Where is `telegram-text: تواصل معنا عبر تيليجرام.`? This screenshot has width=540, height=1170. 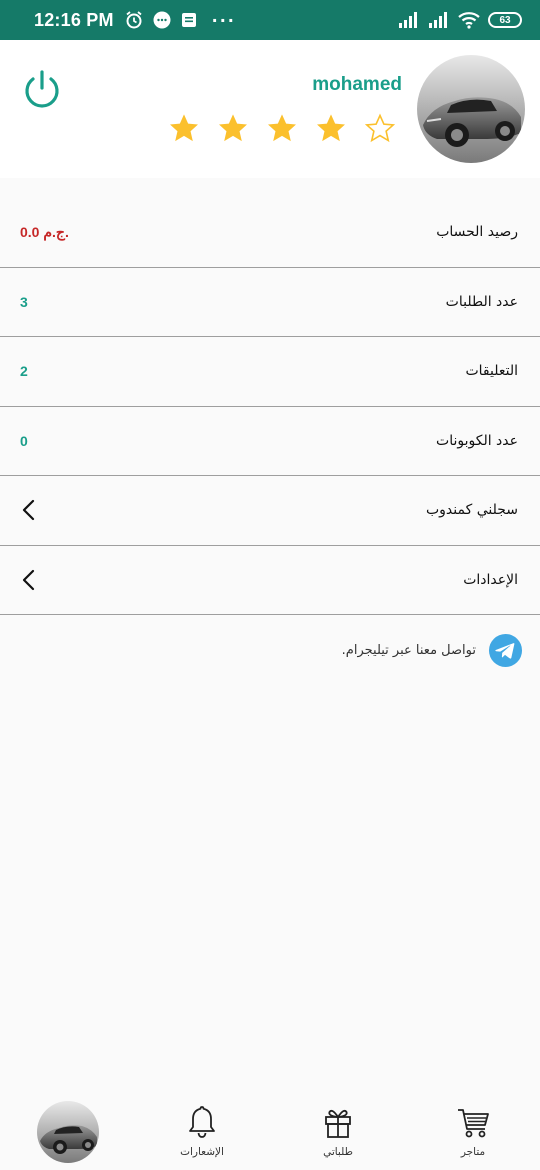
telegram-text: تواصل معنا عبر تيليجرام. is located at coordinates (408, 650).